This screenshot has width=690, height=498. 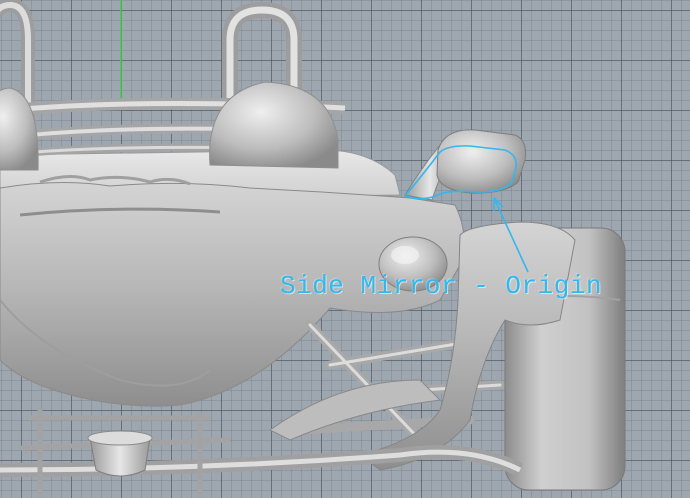 I want to click on pivot-mount, so click(x=120, y=453).